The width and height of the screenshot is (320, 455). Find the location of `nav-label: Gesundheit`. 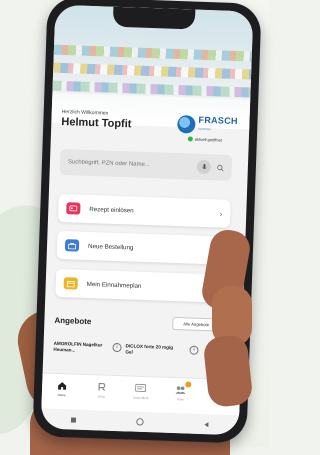

nav-label: Gesundheit is located at coordinates (140, 398).